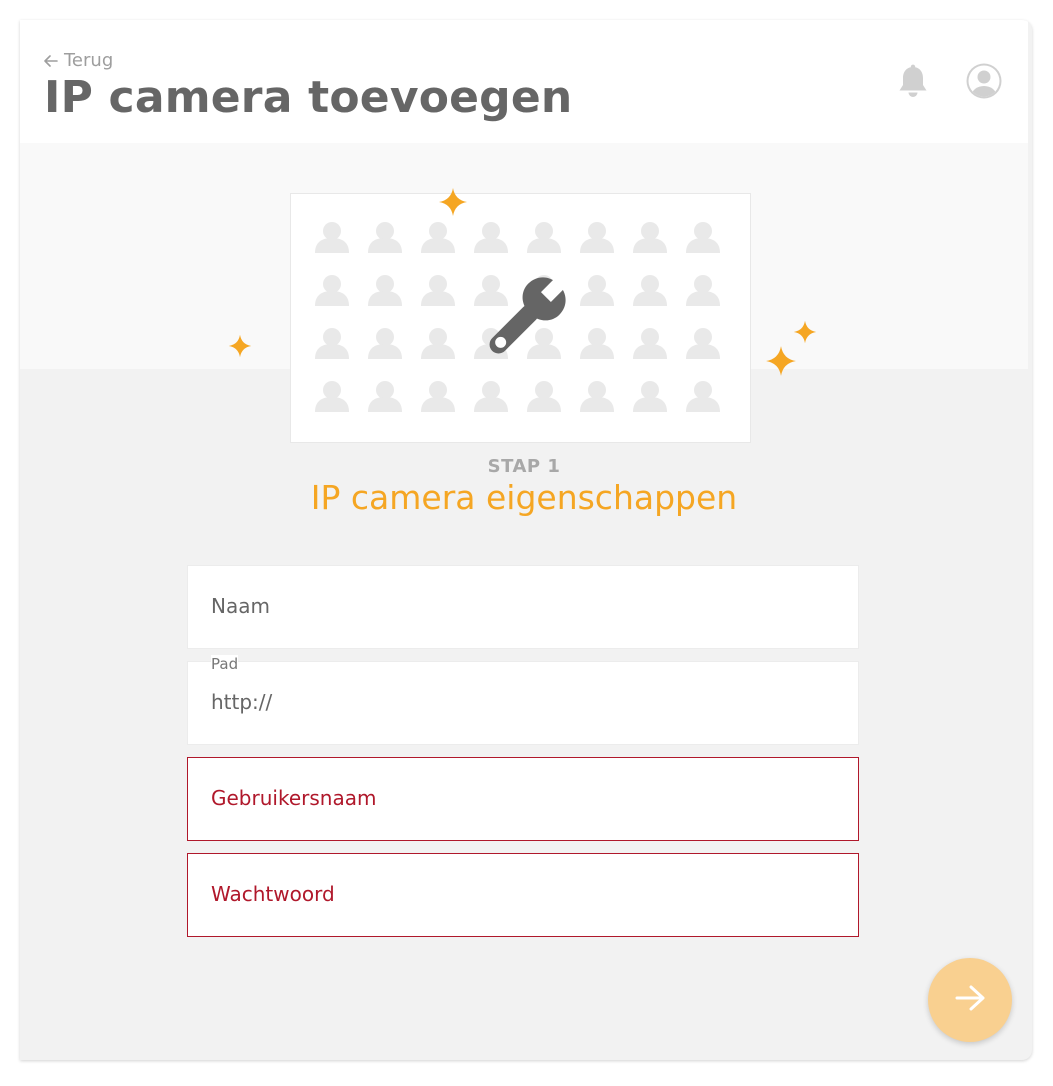  What do you see at coordinates (913, 84) in the screenshot?
I see `bell-icon` at bounding box center [913, 84].